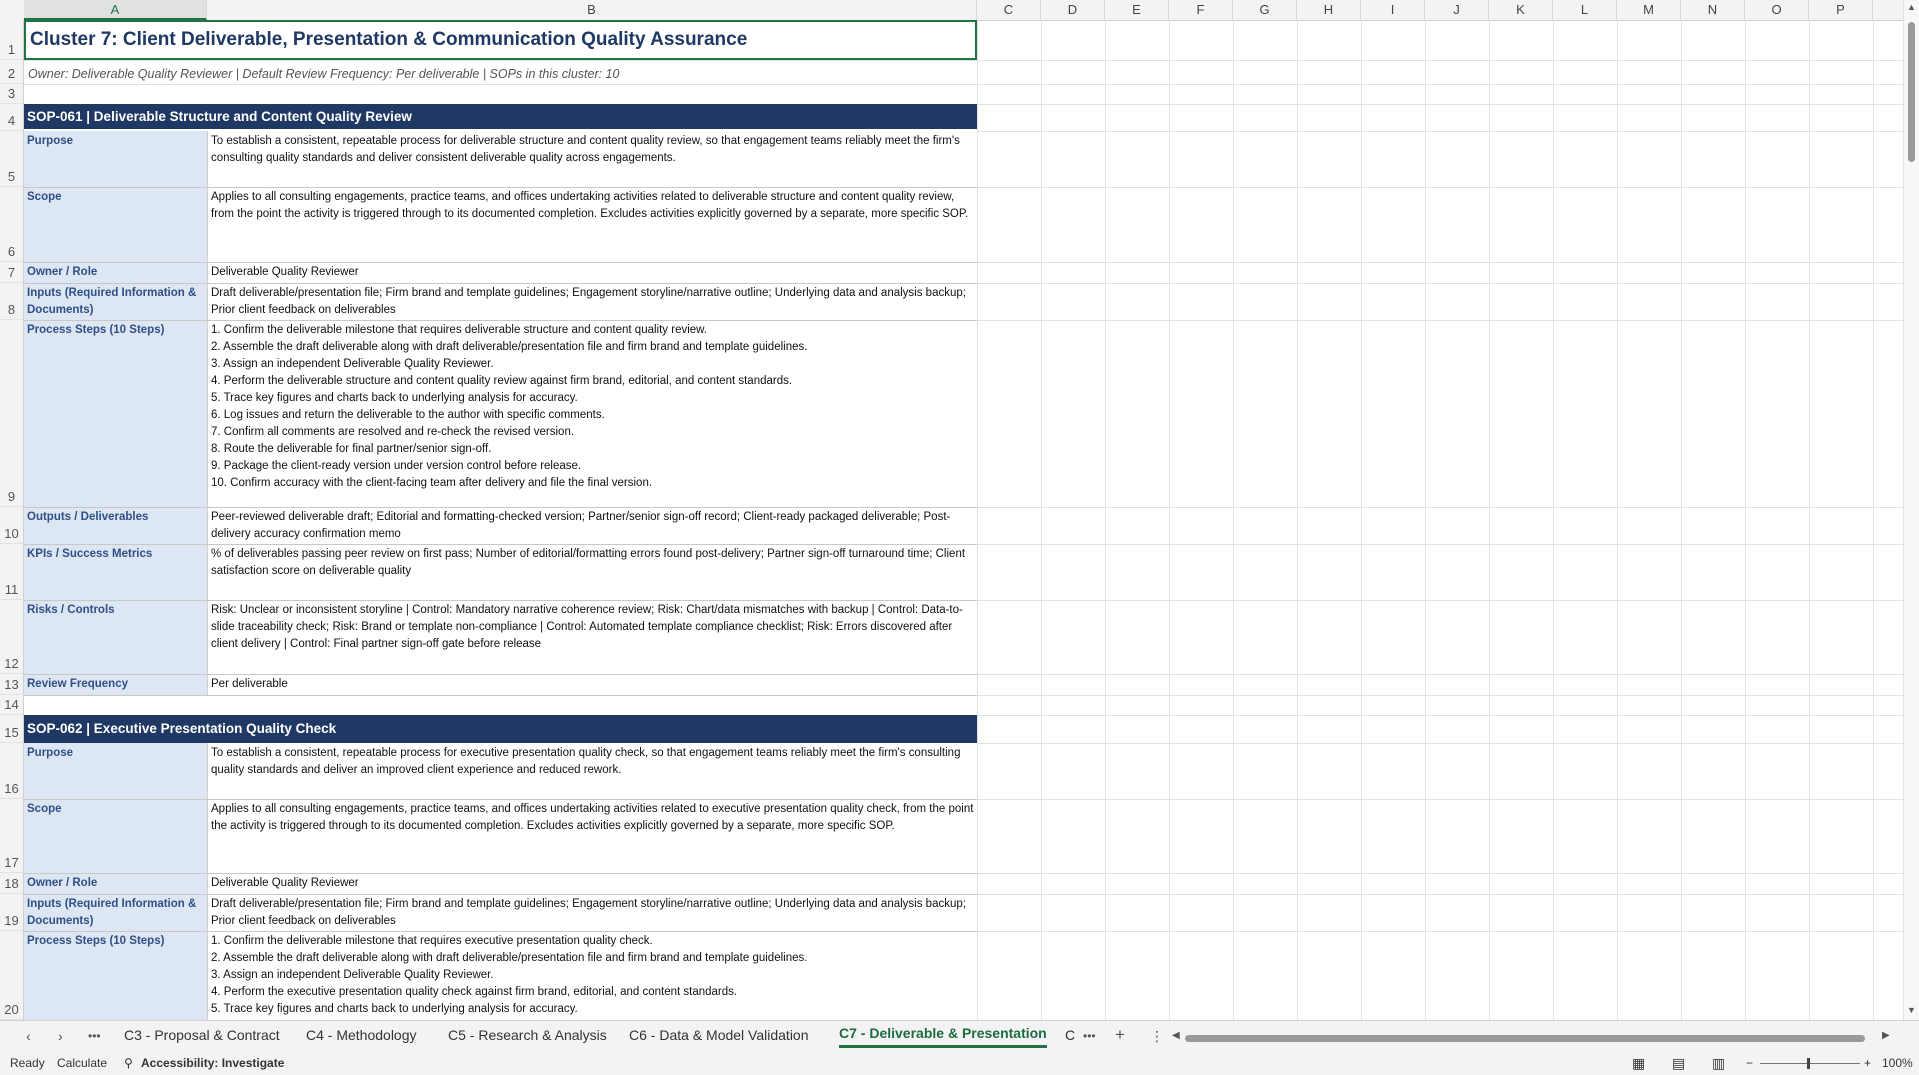  What do you see at coordinates (719, 1035) in the screenshot?
I see `tab-c6: C6 - Data & Model Validation` at bounding box center [719, 1035].